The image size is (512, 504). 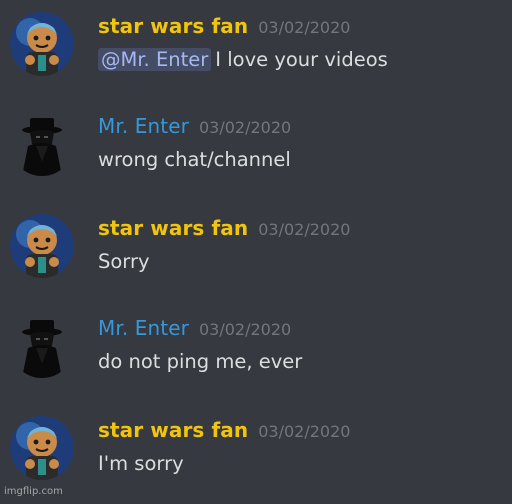 I want to click on message-content: @Mr. Enter I love your videos, so click(x=243, y=59).